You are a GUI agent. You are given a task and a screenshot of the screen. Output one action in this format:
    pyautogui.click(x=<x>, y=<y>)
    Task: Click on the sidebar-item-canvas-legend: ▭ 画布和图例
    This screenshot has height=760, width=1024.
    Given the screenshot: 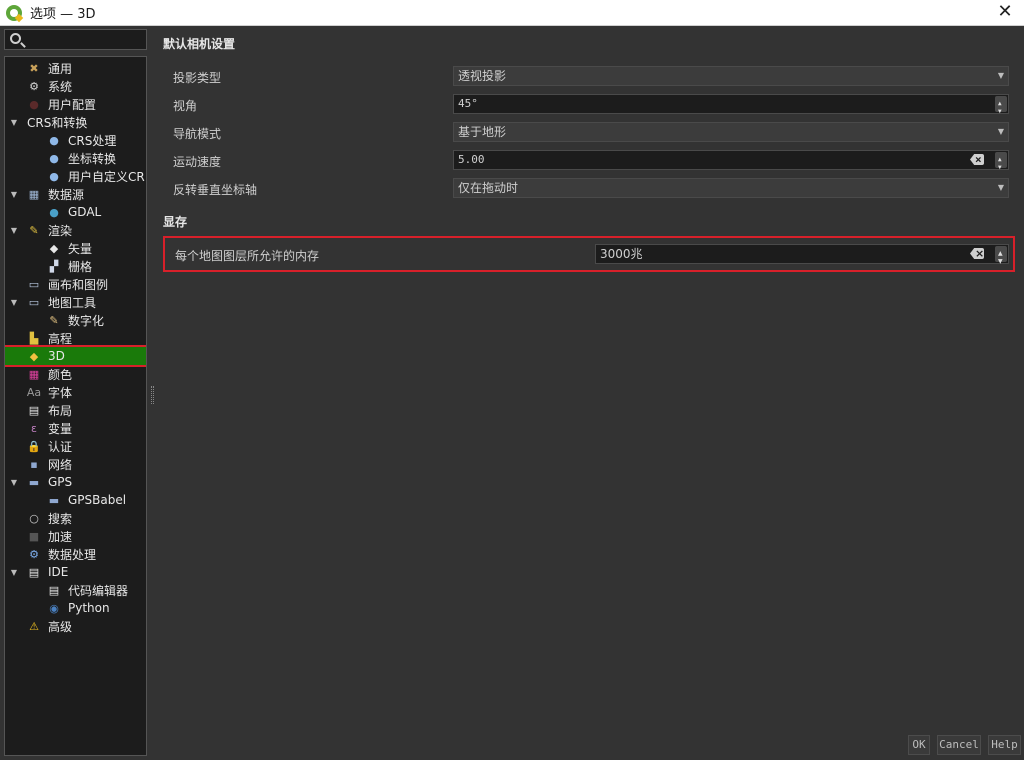 What is the action you would take?
    pyautogui.click(x=75, y=284)
    